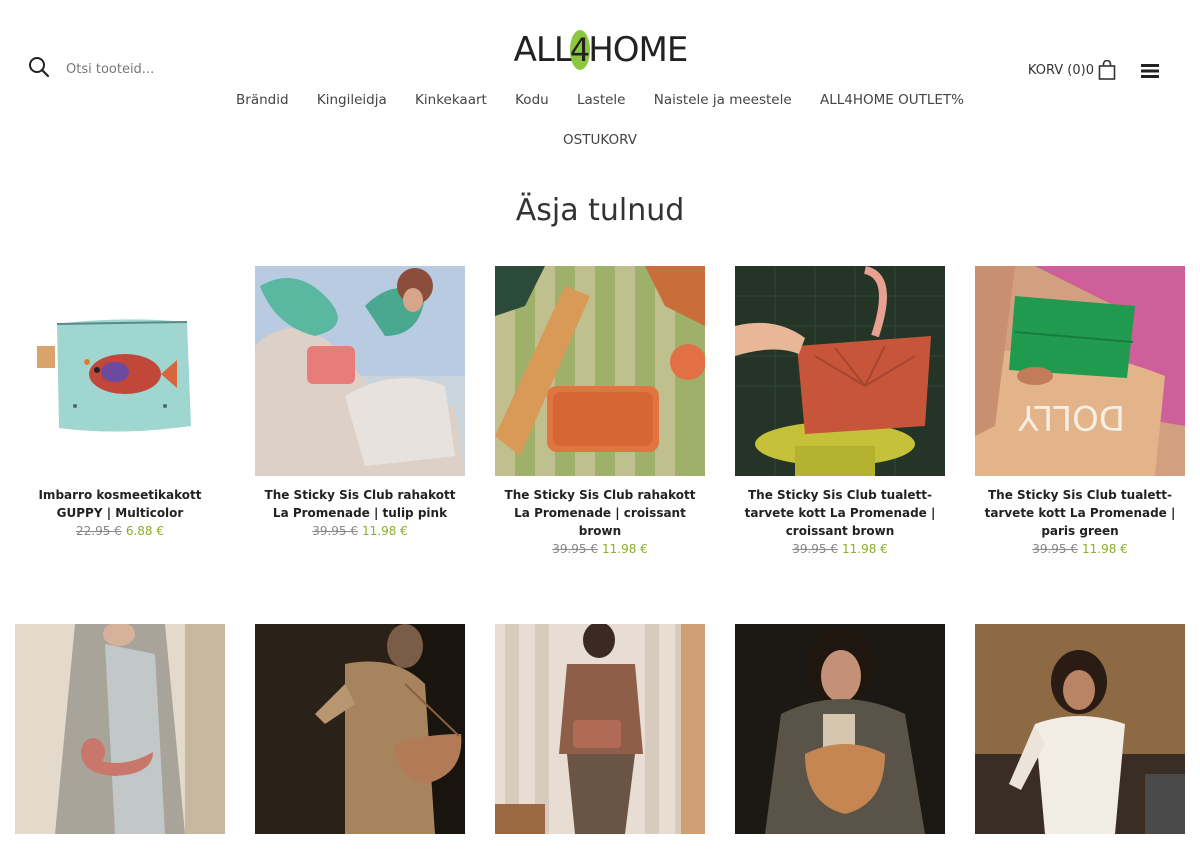 Image resolution: width=1200 pixels, height=850 pixels. I want to click on nav-item-brandid: Brändid, so click(262, 100).